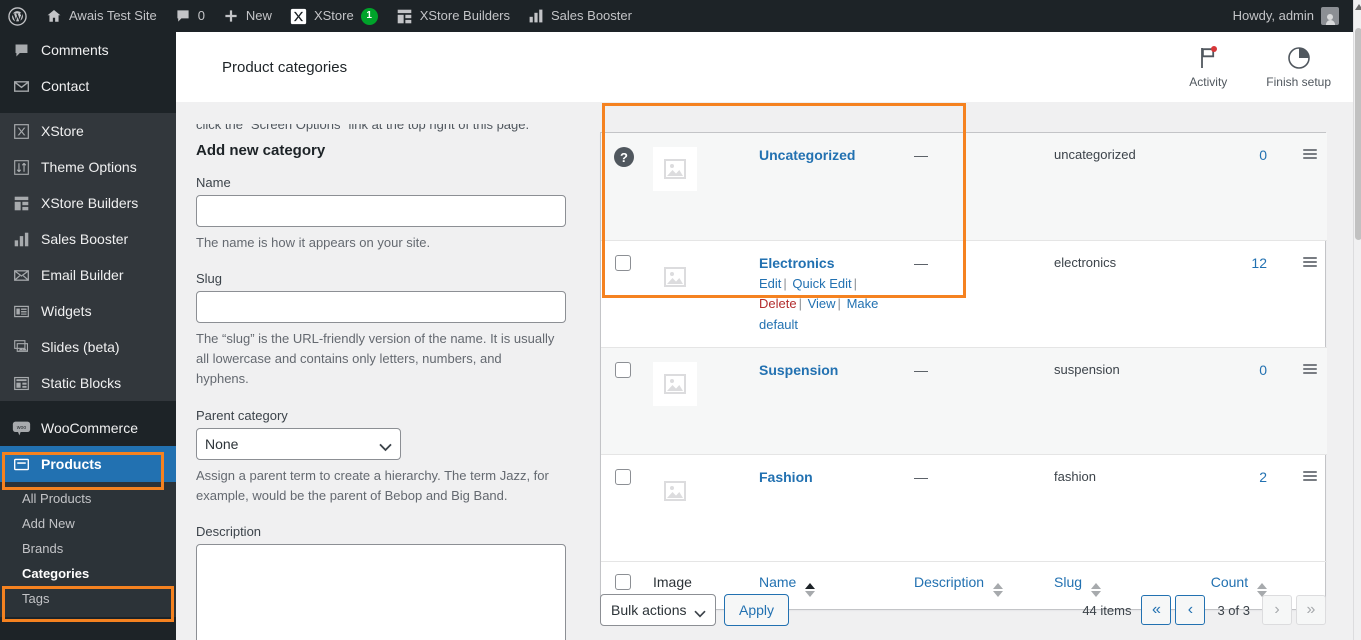 This screenshot has height=640, width=1361. Describe the element at coordinates (798, 370) in the screenshot. I see `category-name-link: Suspension` at that location.